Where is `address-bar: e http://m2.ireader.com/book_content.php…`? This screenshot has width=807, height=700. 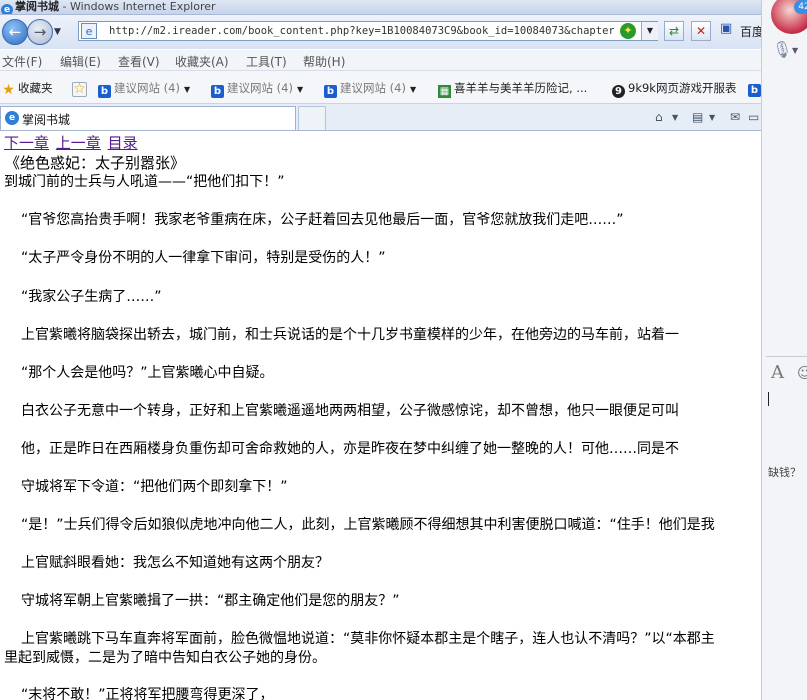
address-bar: e http://m2.ireader.com/book_content.php… is located at coordinates (368, 31).